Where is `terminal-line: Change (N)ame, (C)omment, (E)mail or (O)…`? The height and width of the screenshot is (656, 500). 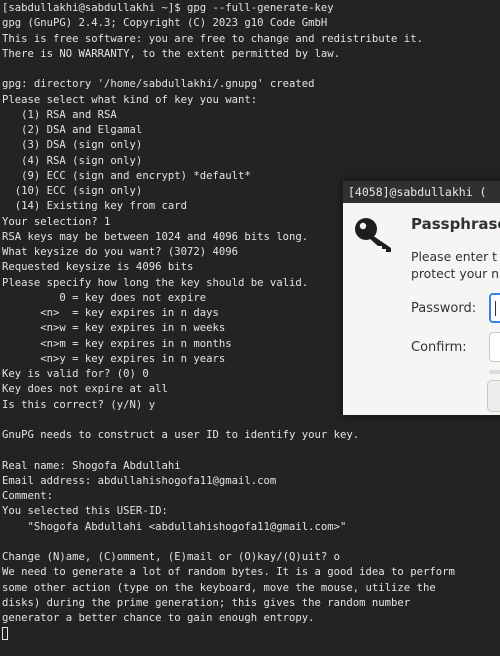 terminal-line: Change (N)ame, (C)omment, (E)mail or (O)… is located at coordinates (171, 557).